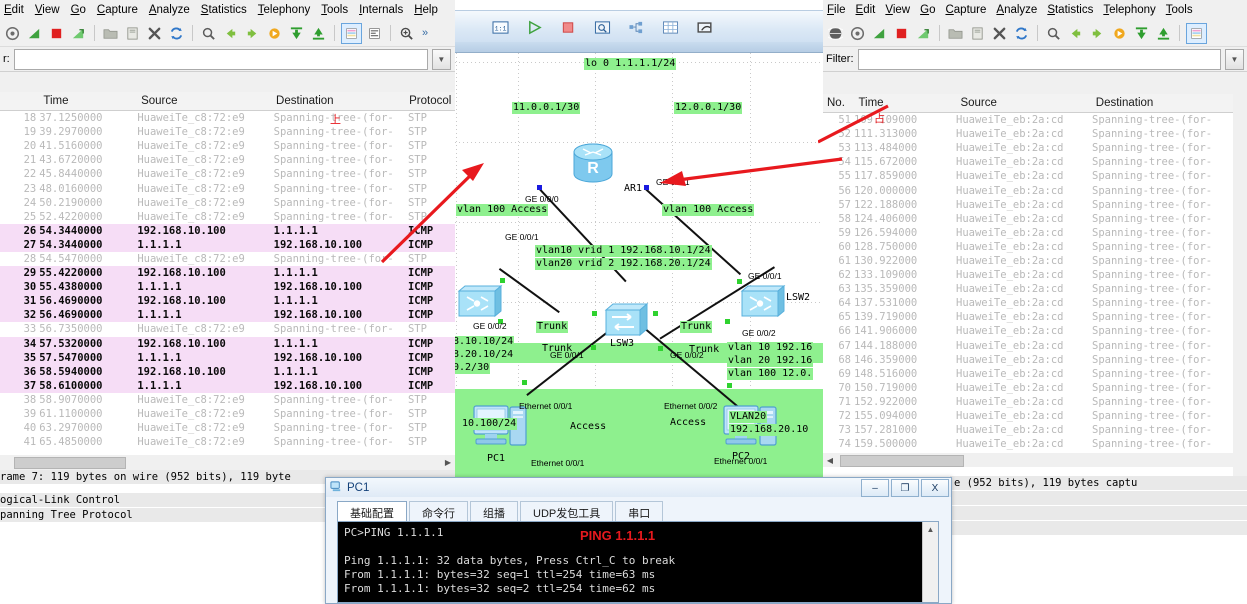  Describe the element at coordinates (1053, 33) in the screenshot. I see `find-packet-icon` at that location.